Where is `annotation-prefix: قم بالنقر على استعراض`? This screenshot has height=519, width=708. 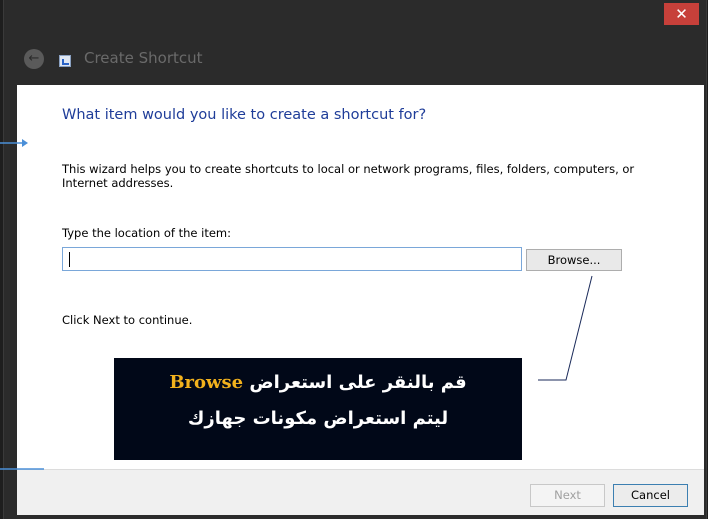 annotation-prefix: قم بالنقر على استعراض is located at coordinates (358, 382).